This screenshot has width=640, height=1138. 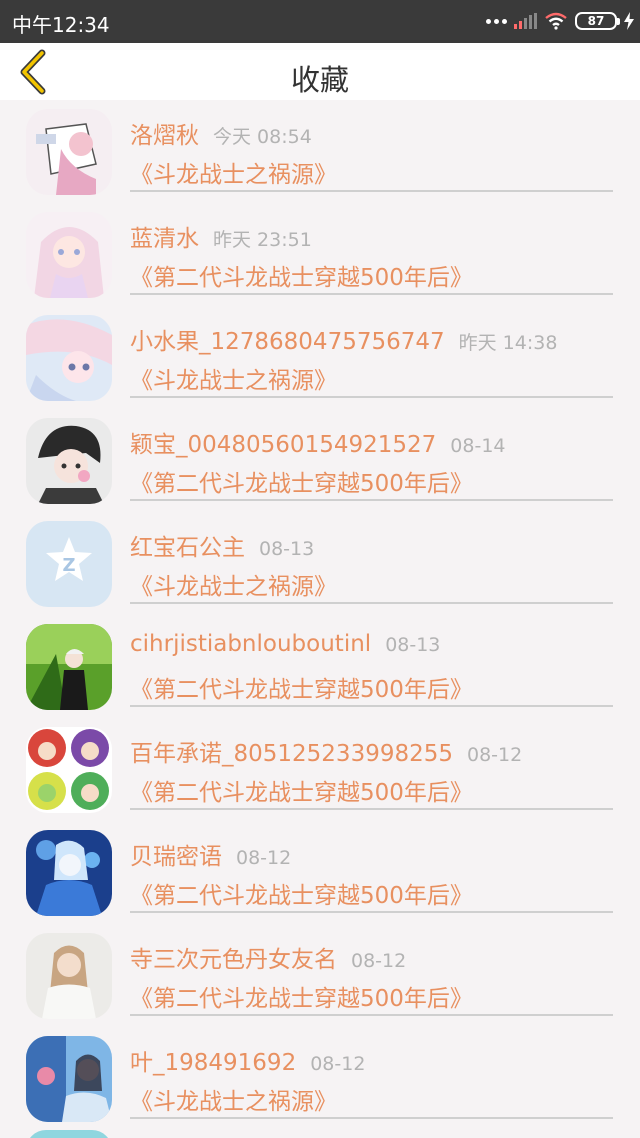 What do you see at coordinates (496, 21) in the screenshot?
I see `more-dots-icon` at bounding box center [496, 21].